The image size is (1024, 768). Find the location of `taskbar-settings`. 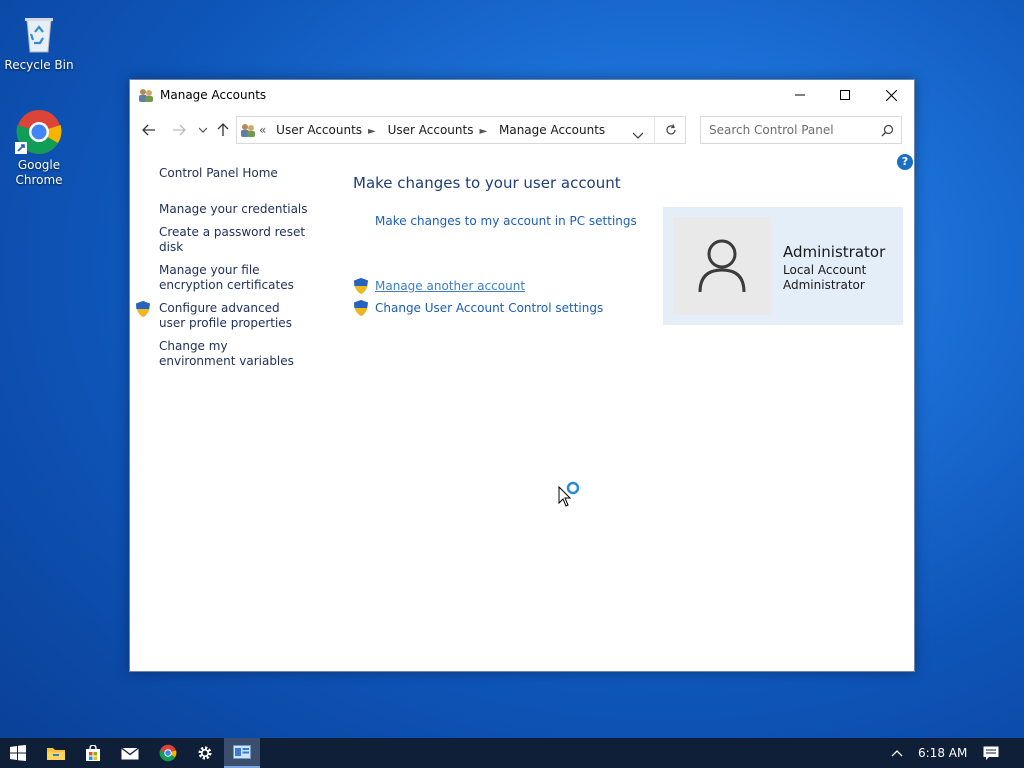

taskbar-settings is located at coordinates (205, 753).